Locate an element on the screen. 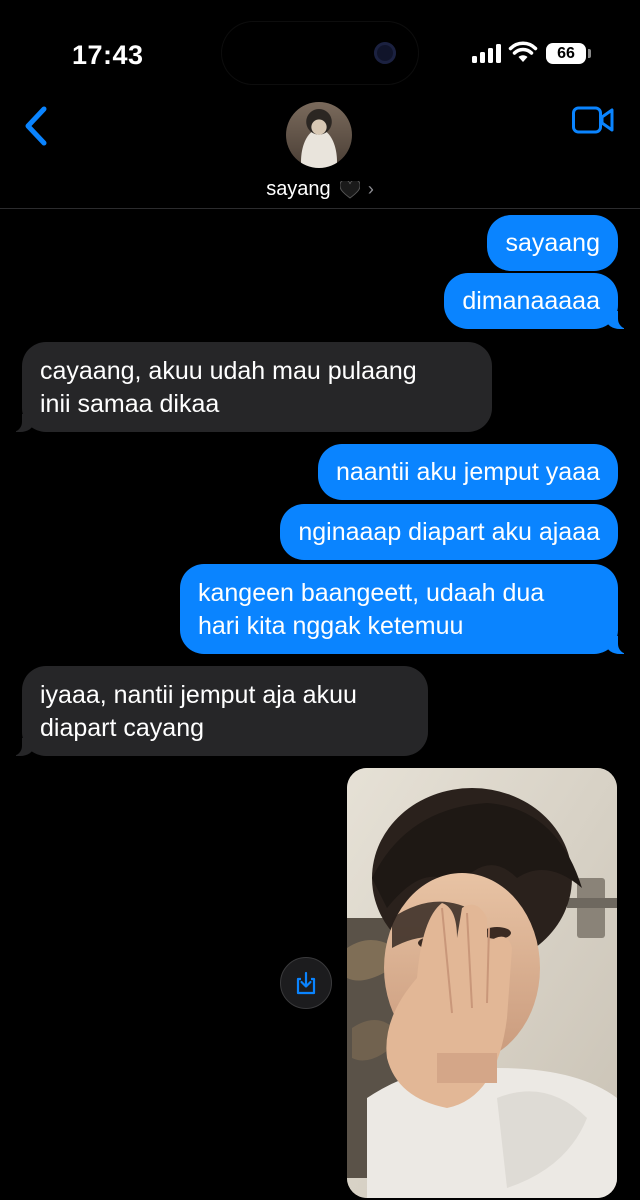  message-text: sayaang is located at coordinates (552, 243).